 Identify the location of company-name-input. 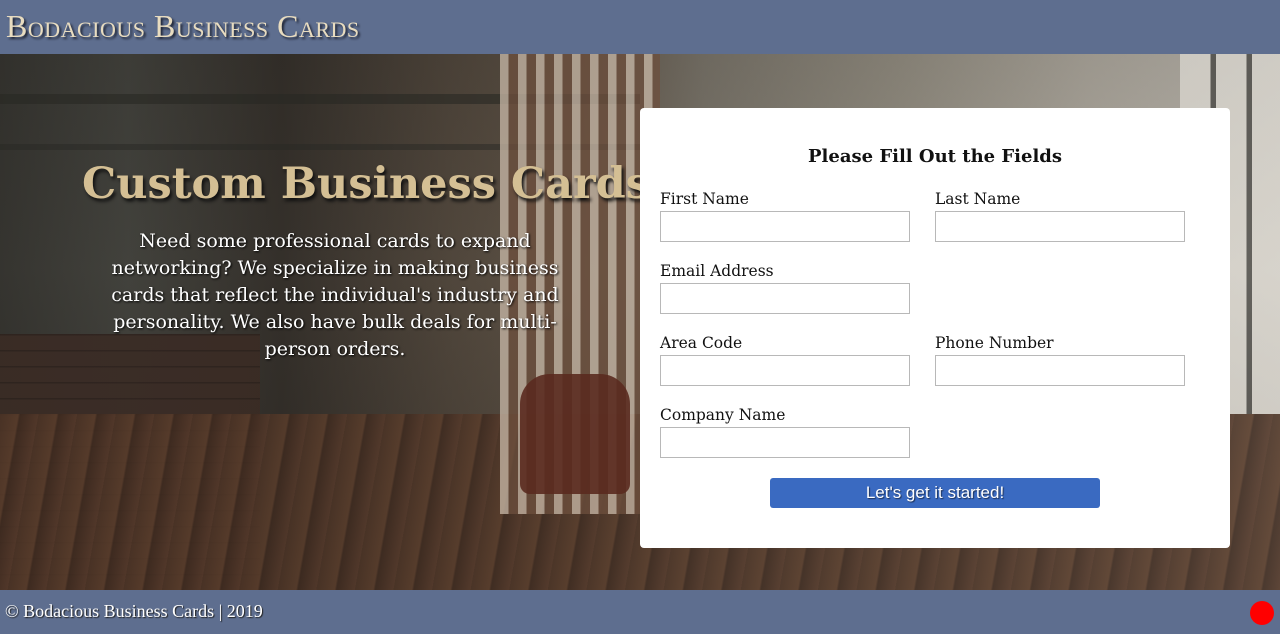
(785, 442).